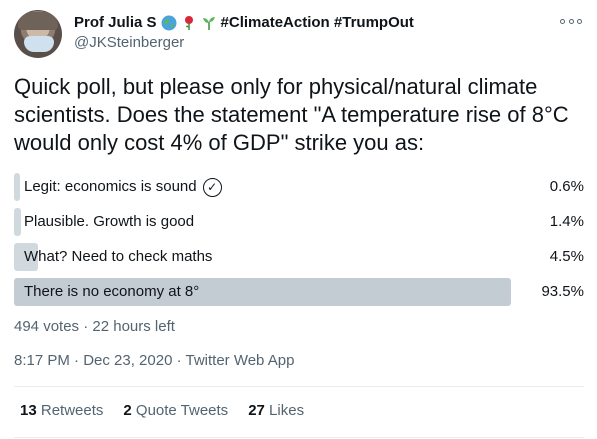 The height and width of the screenshot is (439, 597). What do you see at coordinates (317, 23) in the screenshot?
I see `display-name-hashtags: #ClimateAction #TrumpOut` at bounding box center [317, 23].